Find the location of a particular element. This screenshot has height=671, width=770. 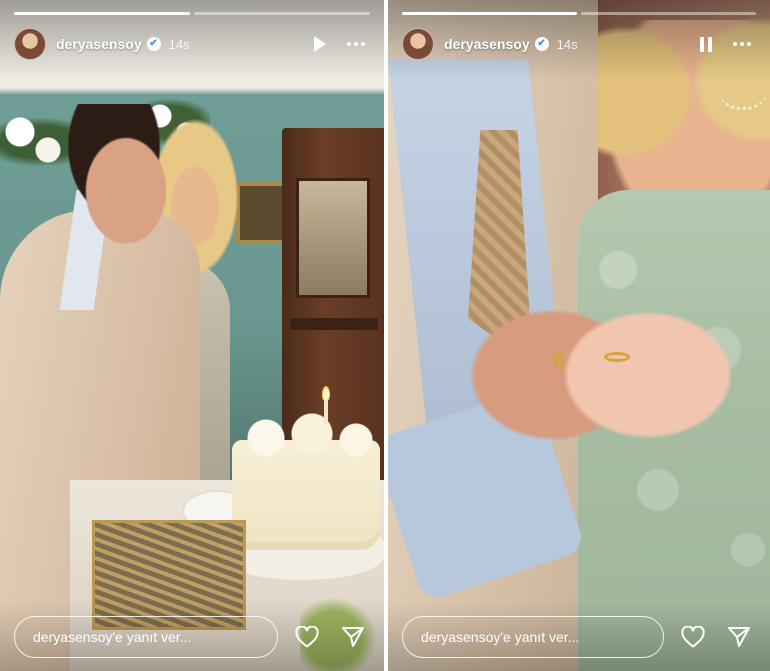

pause-button is located at coordinates (706, 44).